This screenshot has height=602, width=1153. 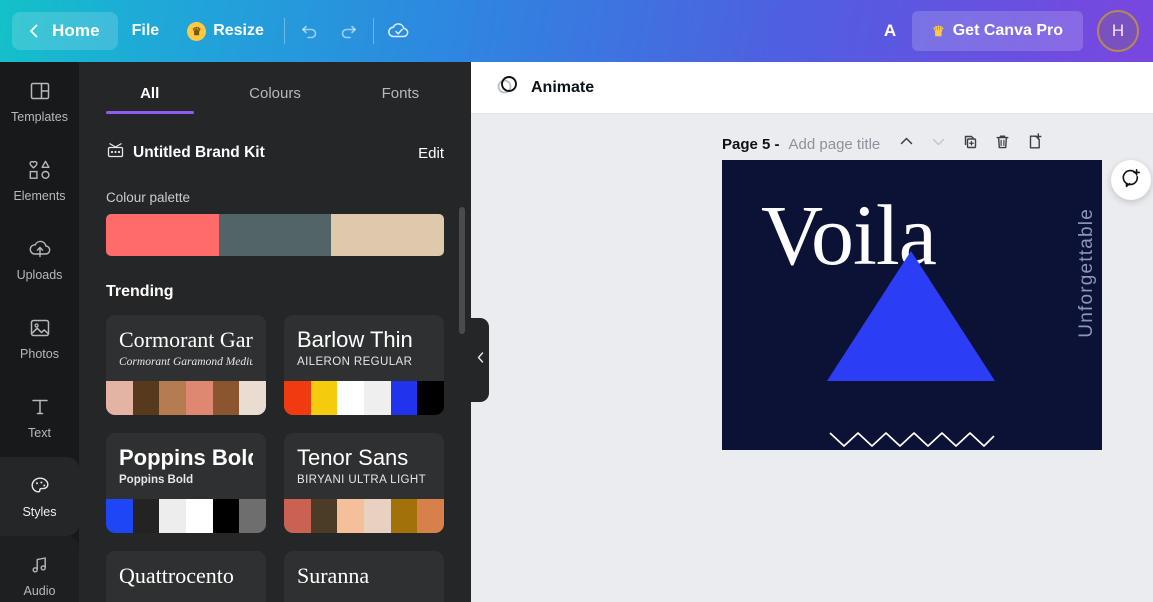 I want to click on colour-palette-label: Colour palette, so click(x=148, y=197).